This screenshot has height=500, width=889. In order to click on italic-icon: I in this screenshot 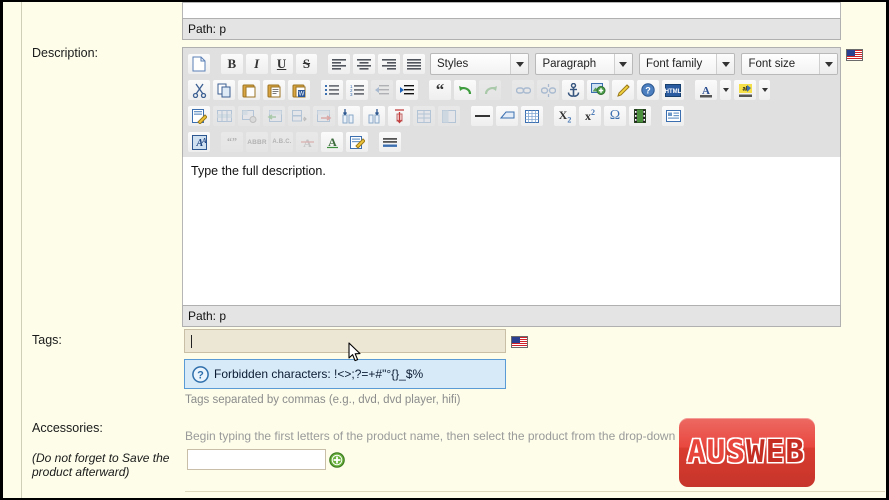, I will do `click(256, 64)`.